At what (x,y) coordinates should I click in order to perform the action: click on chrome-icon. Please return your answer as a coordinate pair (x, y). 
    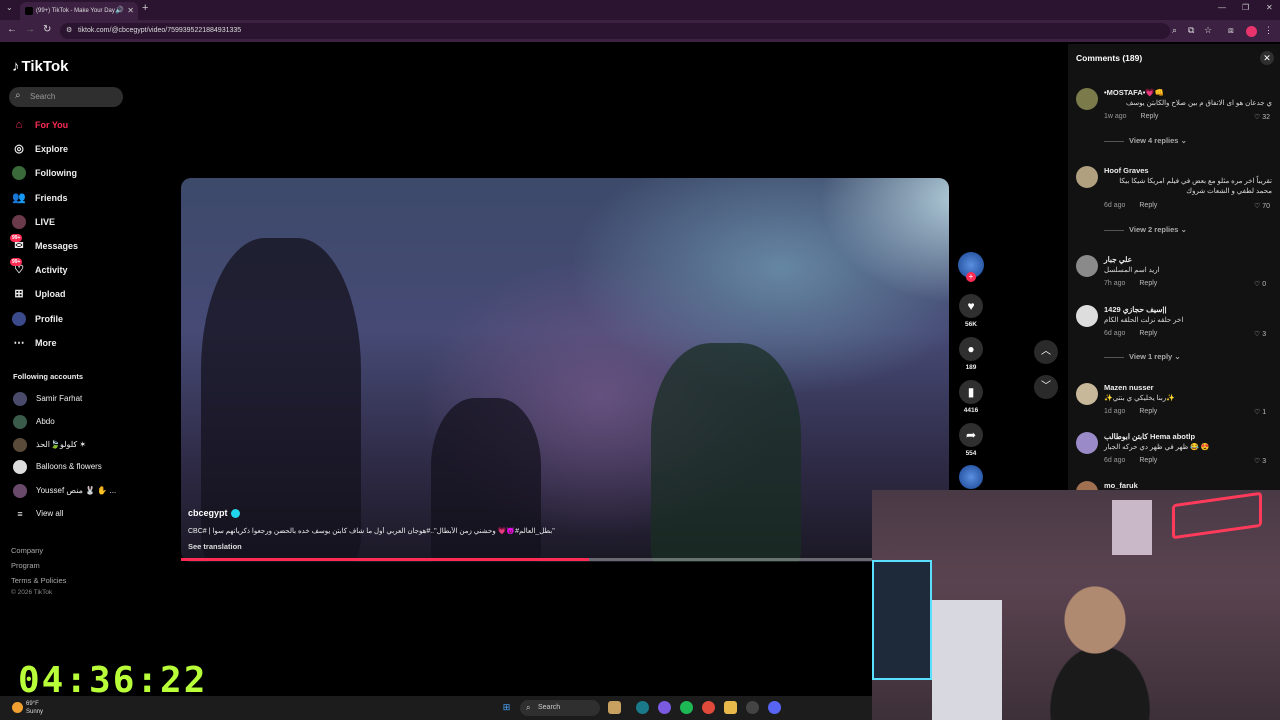
    Looking at the image, I should click on (708, 707).